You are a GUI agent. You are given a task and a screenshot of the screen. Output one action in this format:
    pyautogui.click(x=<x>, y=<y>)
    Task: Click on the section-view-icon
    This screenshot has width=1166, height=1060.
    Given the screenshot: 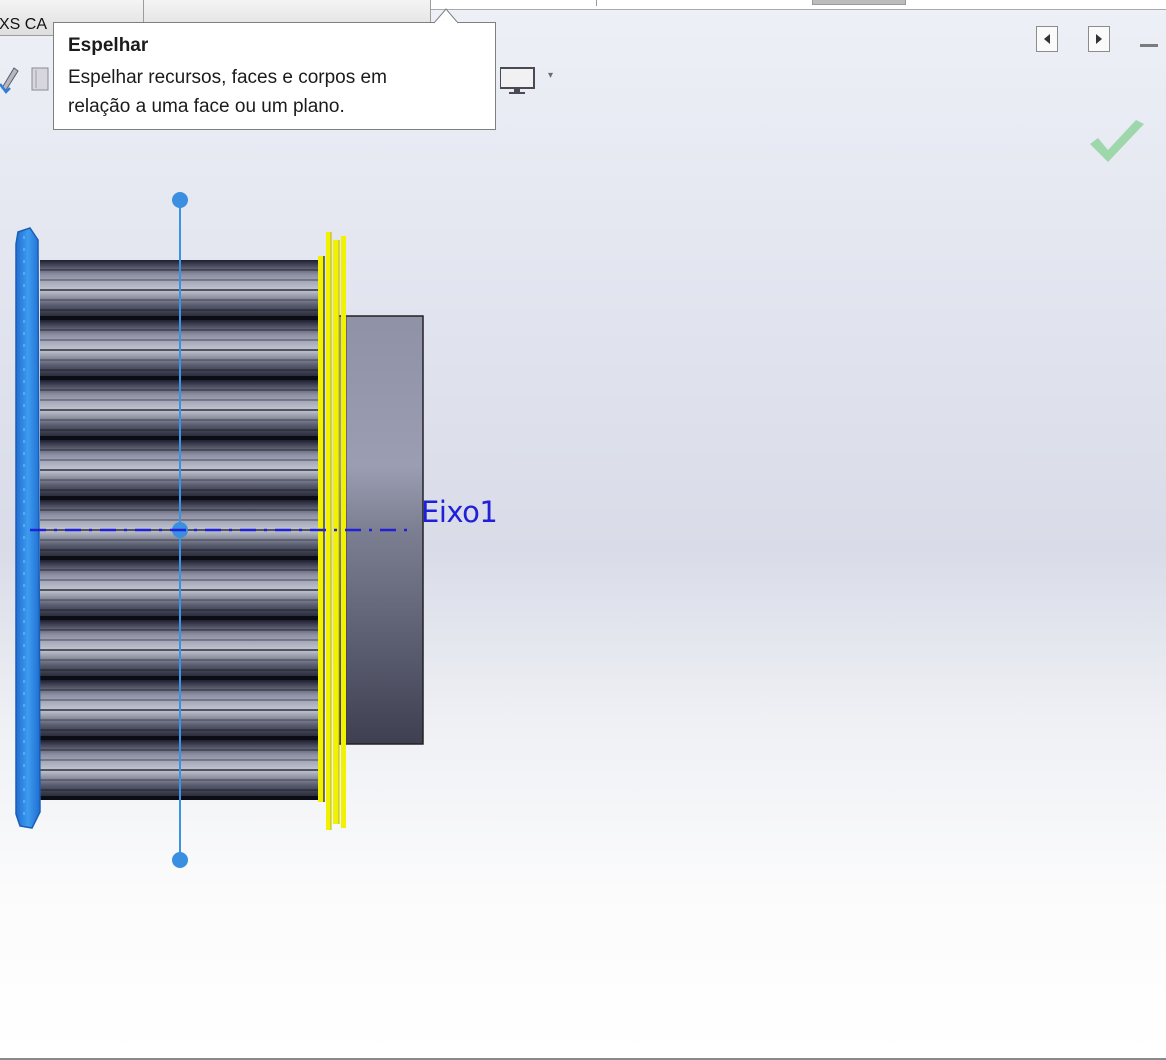 What is the action you would take?
    pyautogui.click(x=41, y=79)
    